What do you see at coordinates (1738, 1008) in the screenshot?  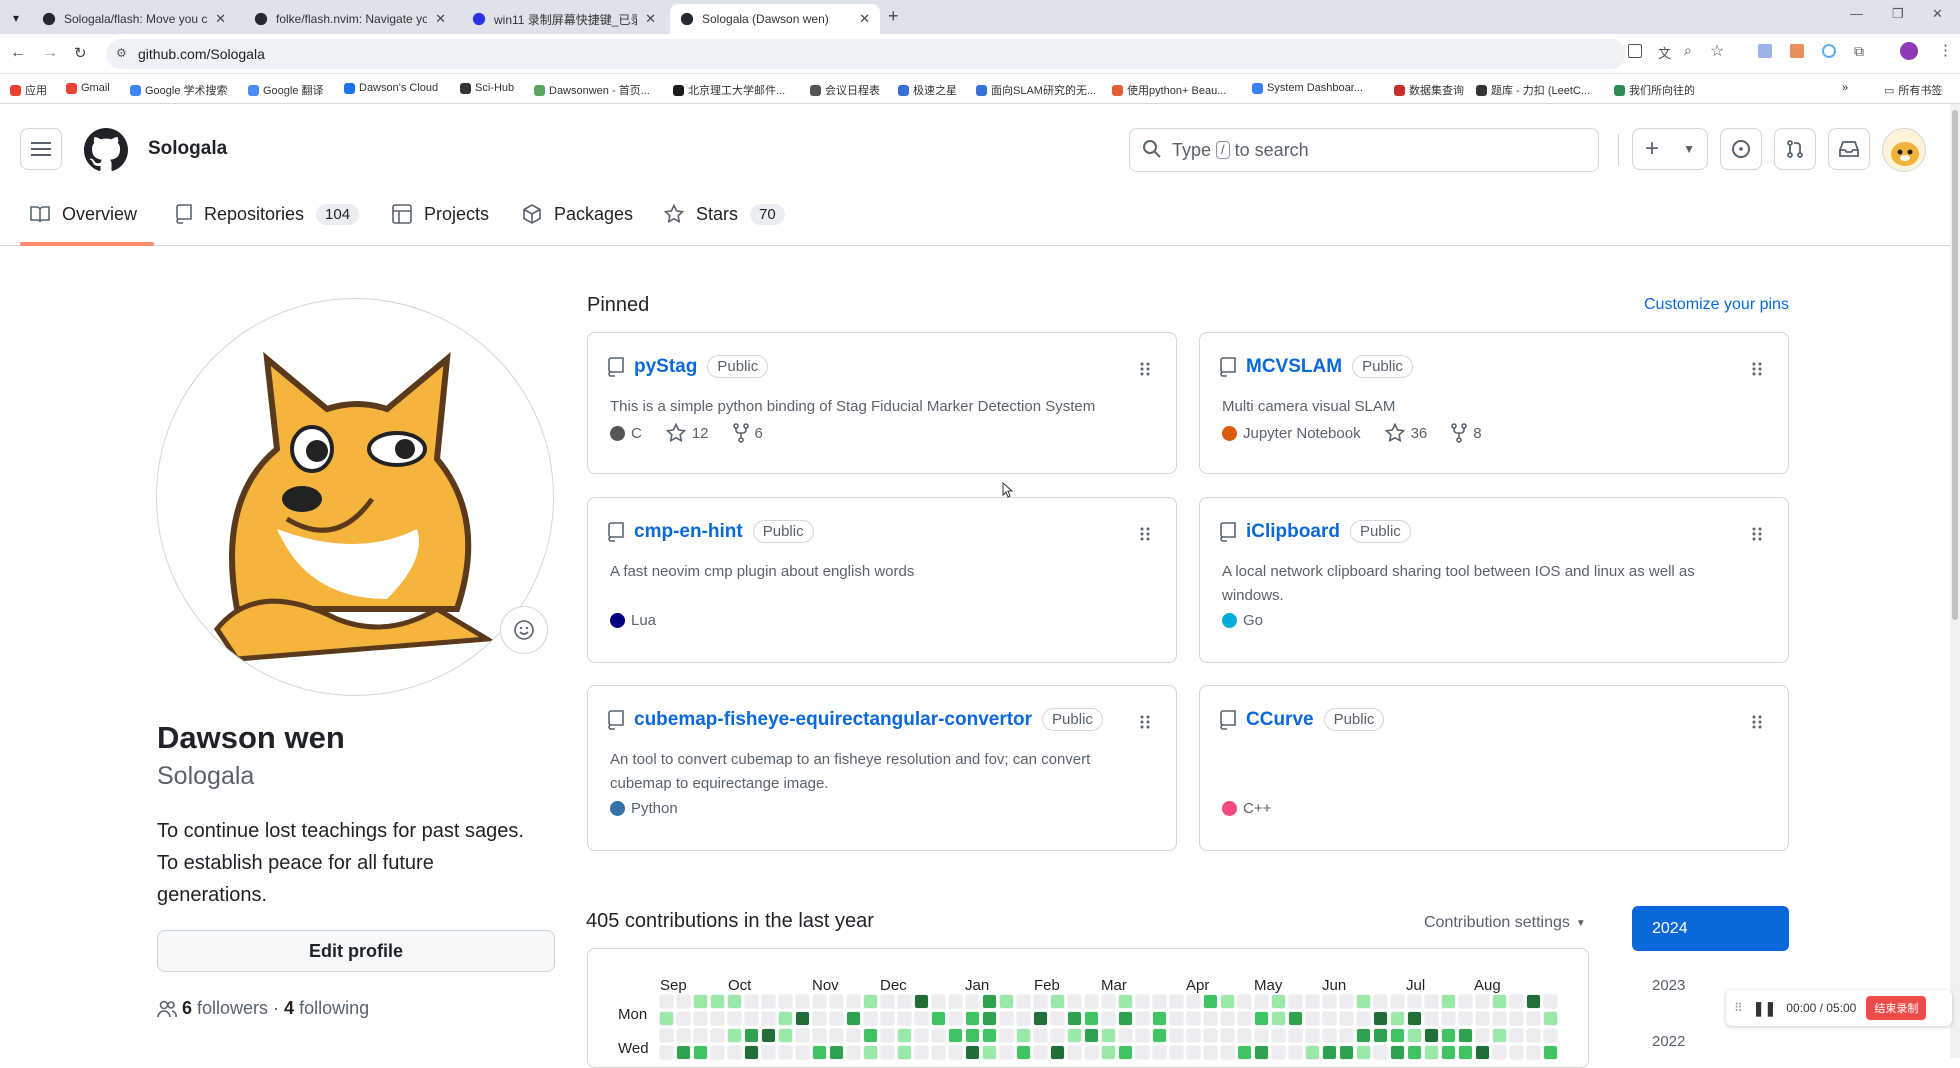 I see `drag-handle-icon: ⠿` at bounding box center [1738, 1008].